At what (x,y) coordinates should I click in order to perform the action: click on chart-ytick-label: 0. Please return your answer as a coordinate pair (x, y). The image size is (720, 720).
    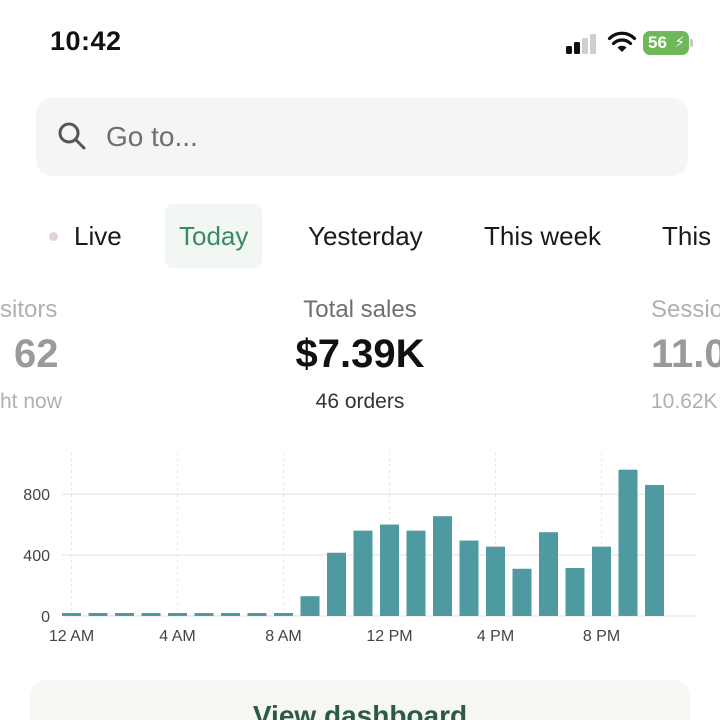
    Looking at the image, I should click on (45, 617).